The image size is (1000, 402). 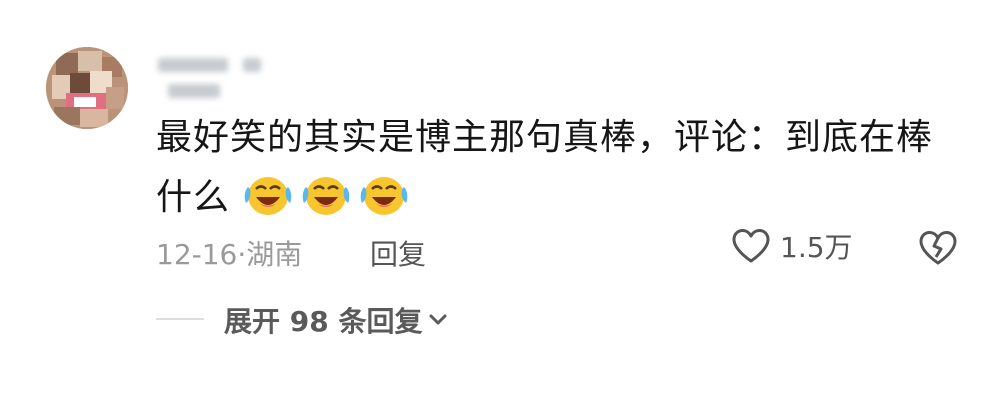 I want to click on expand-replies-label: 展开 98 条回复, so click(x=323, y=321).